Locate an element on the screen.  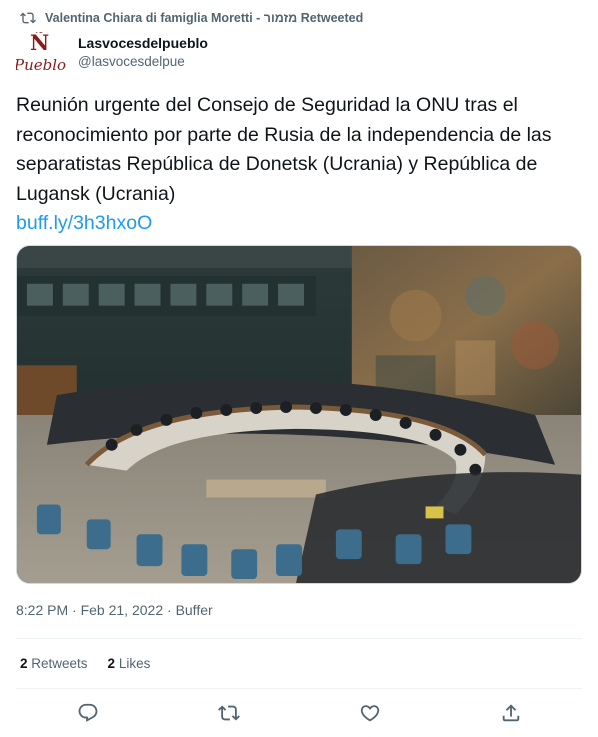
retweets-label: Retweets is located at coordinates (57, 663).